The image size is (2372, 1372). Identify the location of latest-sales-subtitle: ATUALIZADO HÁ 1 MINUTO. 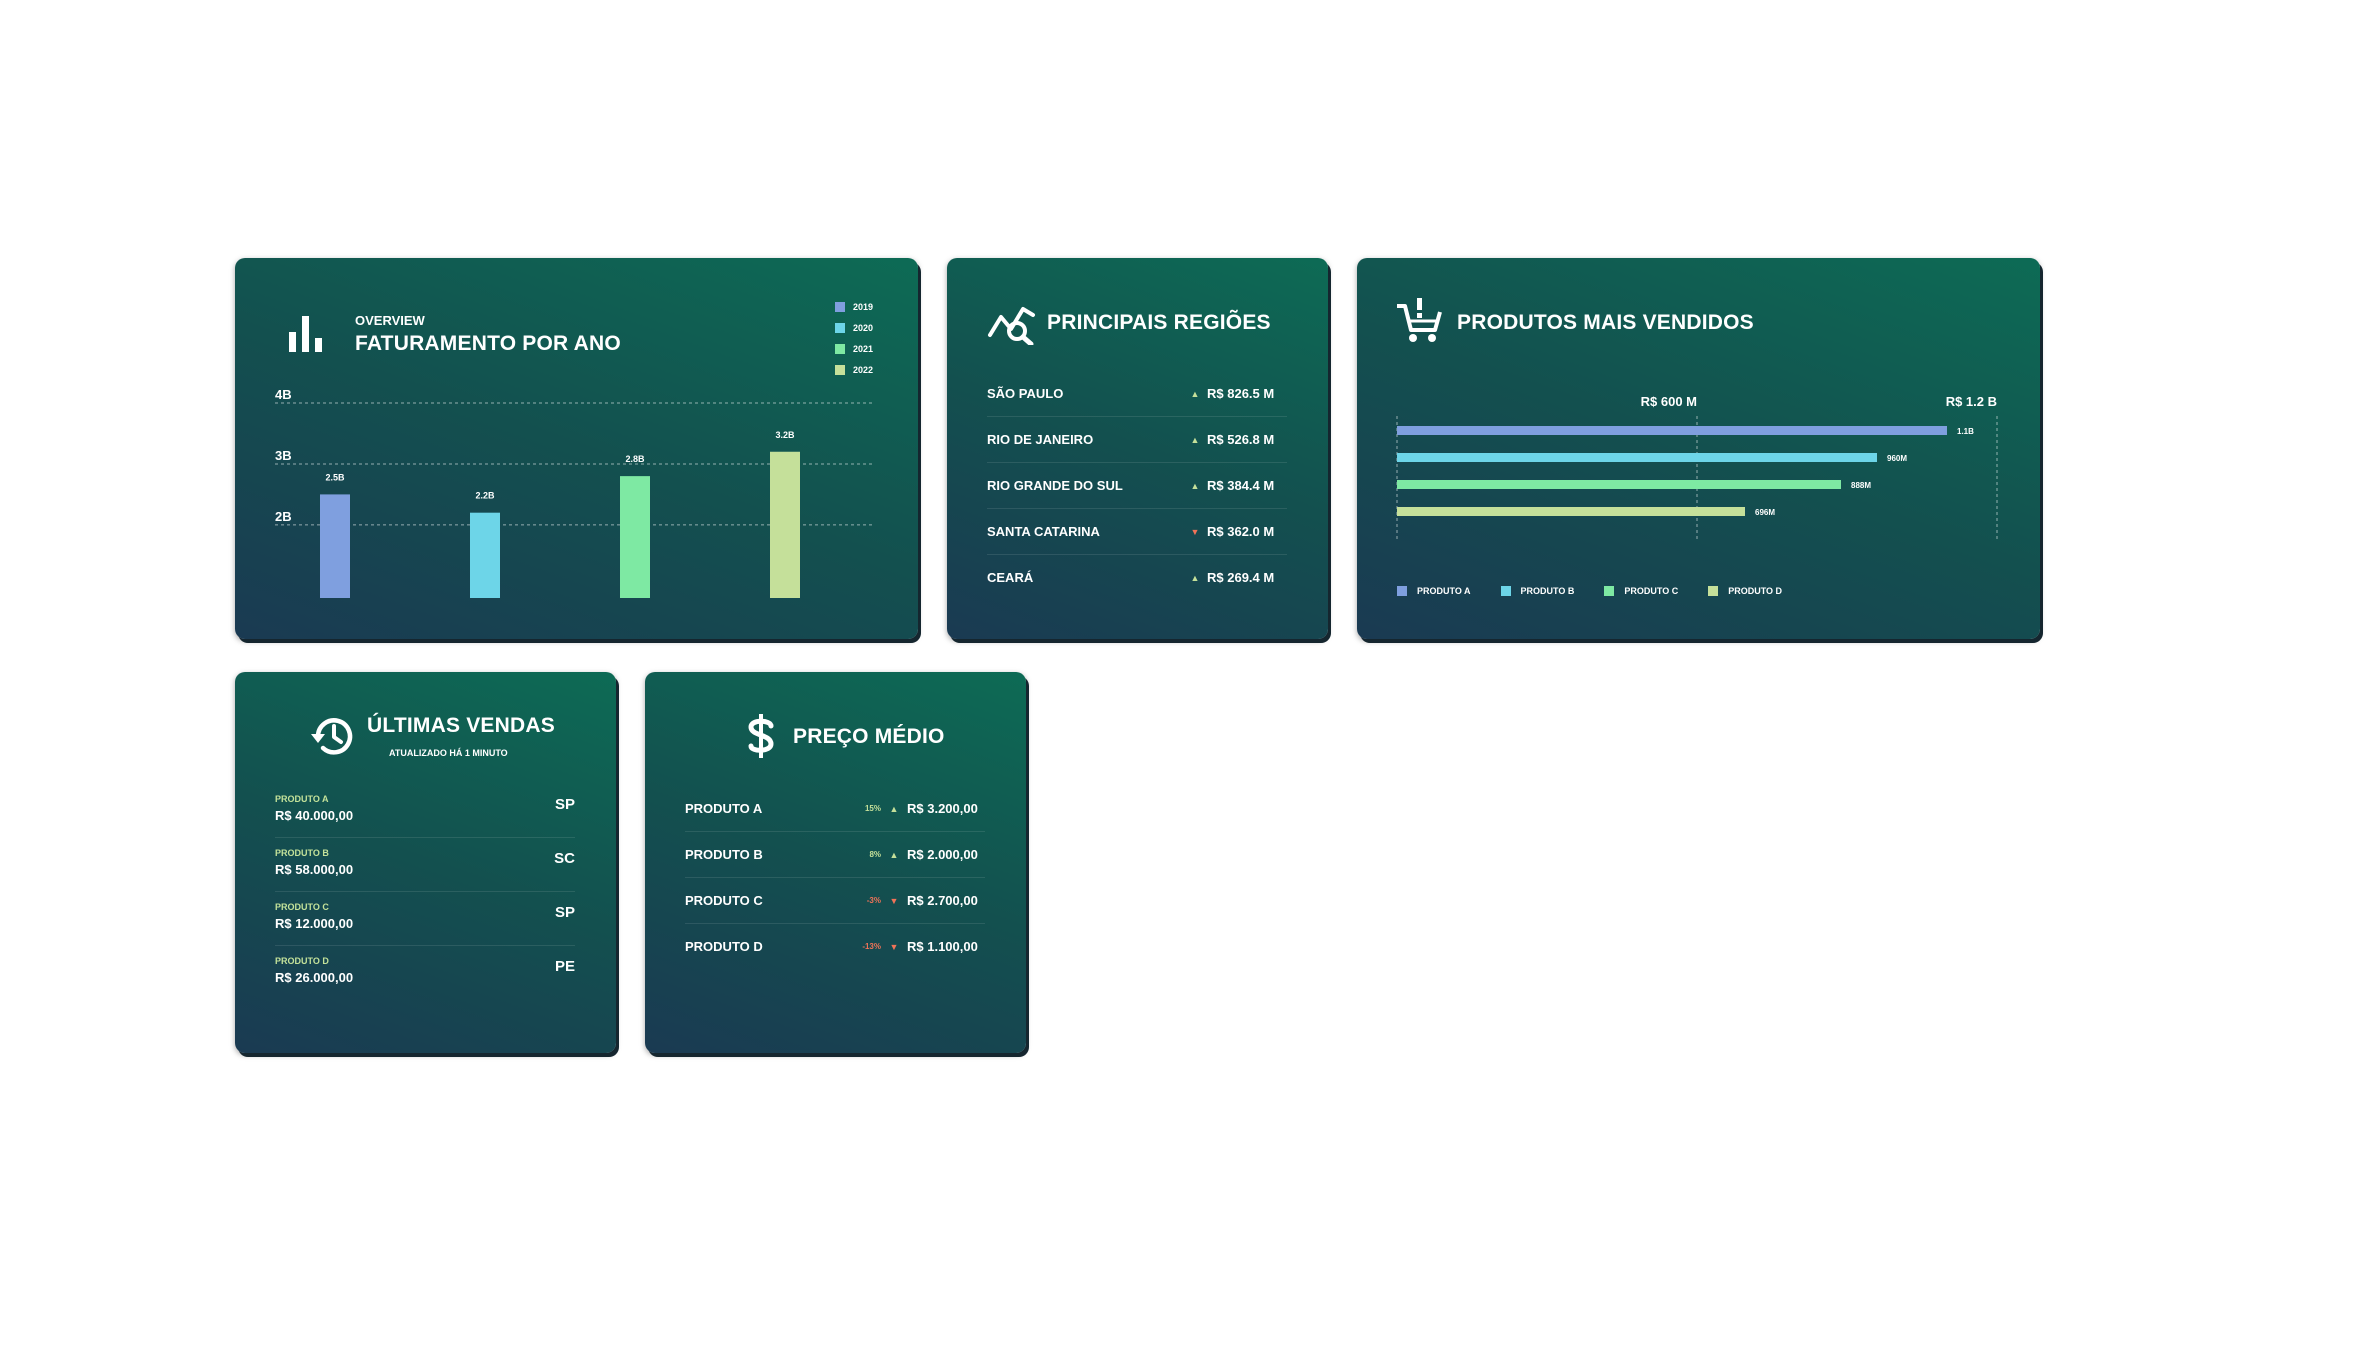
(448, 753).